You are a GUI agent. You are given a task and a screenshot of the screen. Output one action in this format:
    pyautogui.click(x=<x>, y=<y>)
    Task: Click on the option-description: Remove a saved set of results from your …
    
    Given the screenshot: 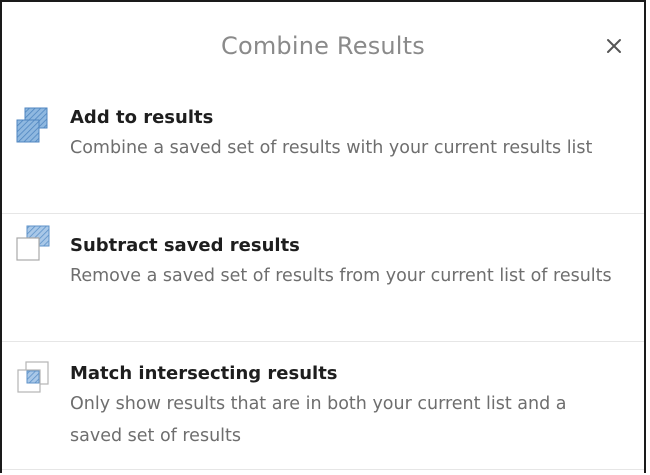 What is the action you would take?
    pyautogui.click(x=341, y=276)
    